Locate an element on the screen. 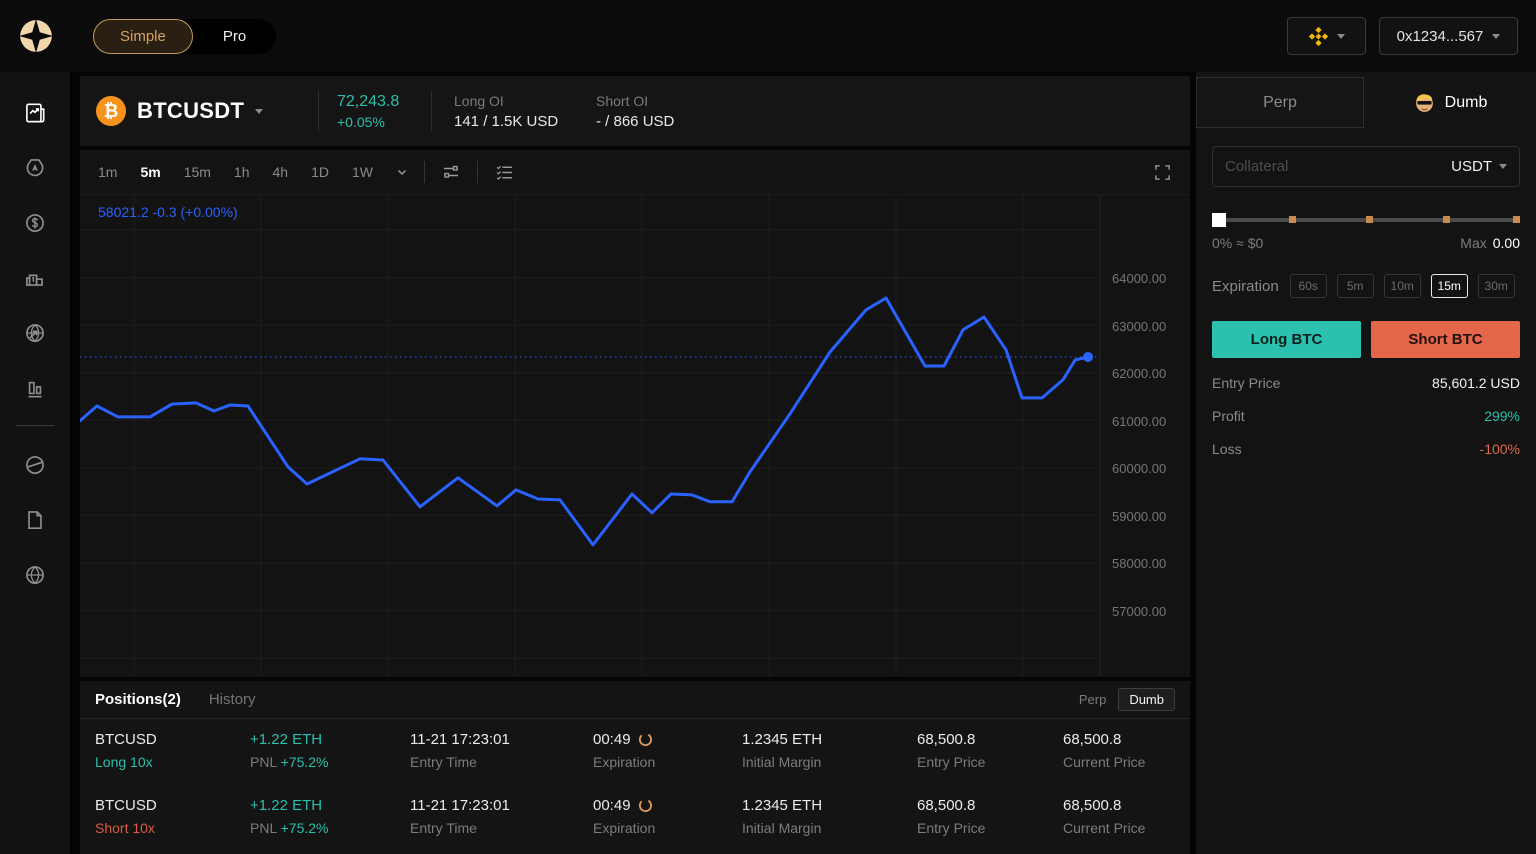 The width and height of the screenshot is (1536, 854). trade-panel-tabs: Perp Dumb is located at coordinates (1366, 100).